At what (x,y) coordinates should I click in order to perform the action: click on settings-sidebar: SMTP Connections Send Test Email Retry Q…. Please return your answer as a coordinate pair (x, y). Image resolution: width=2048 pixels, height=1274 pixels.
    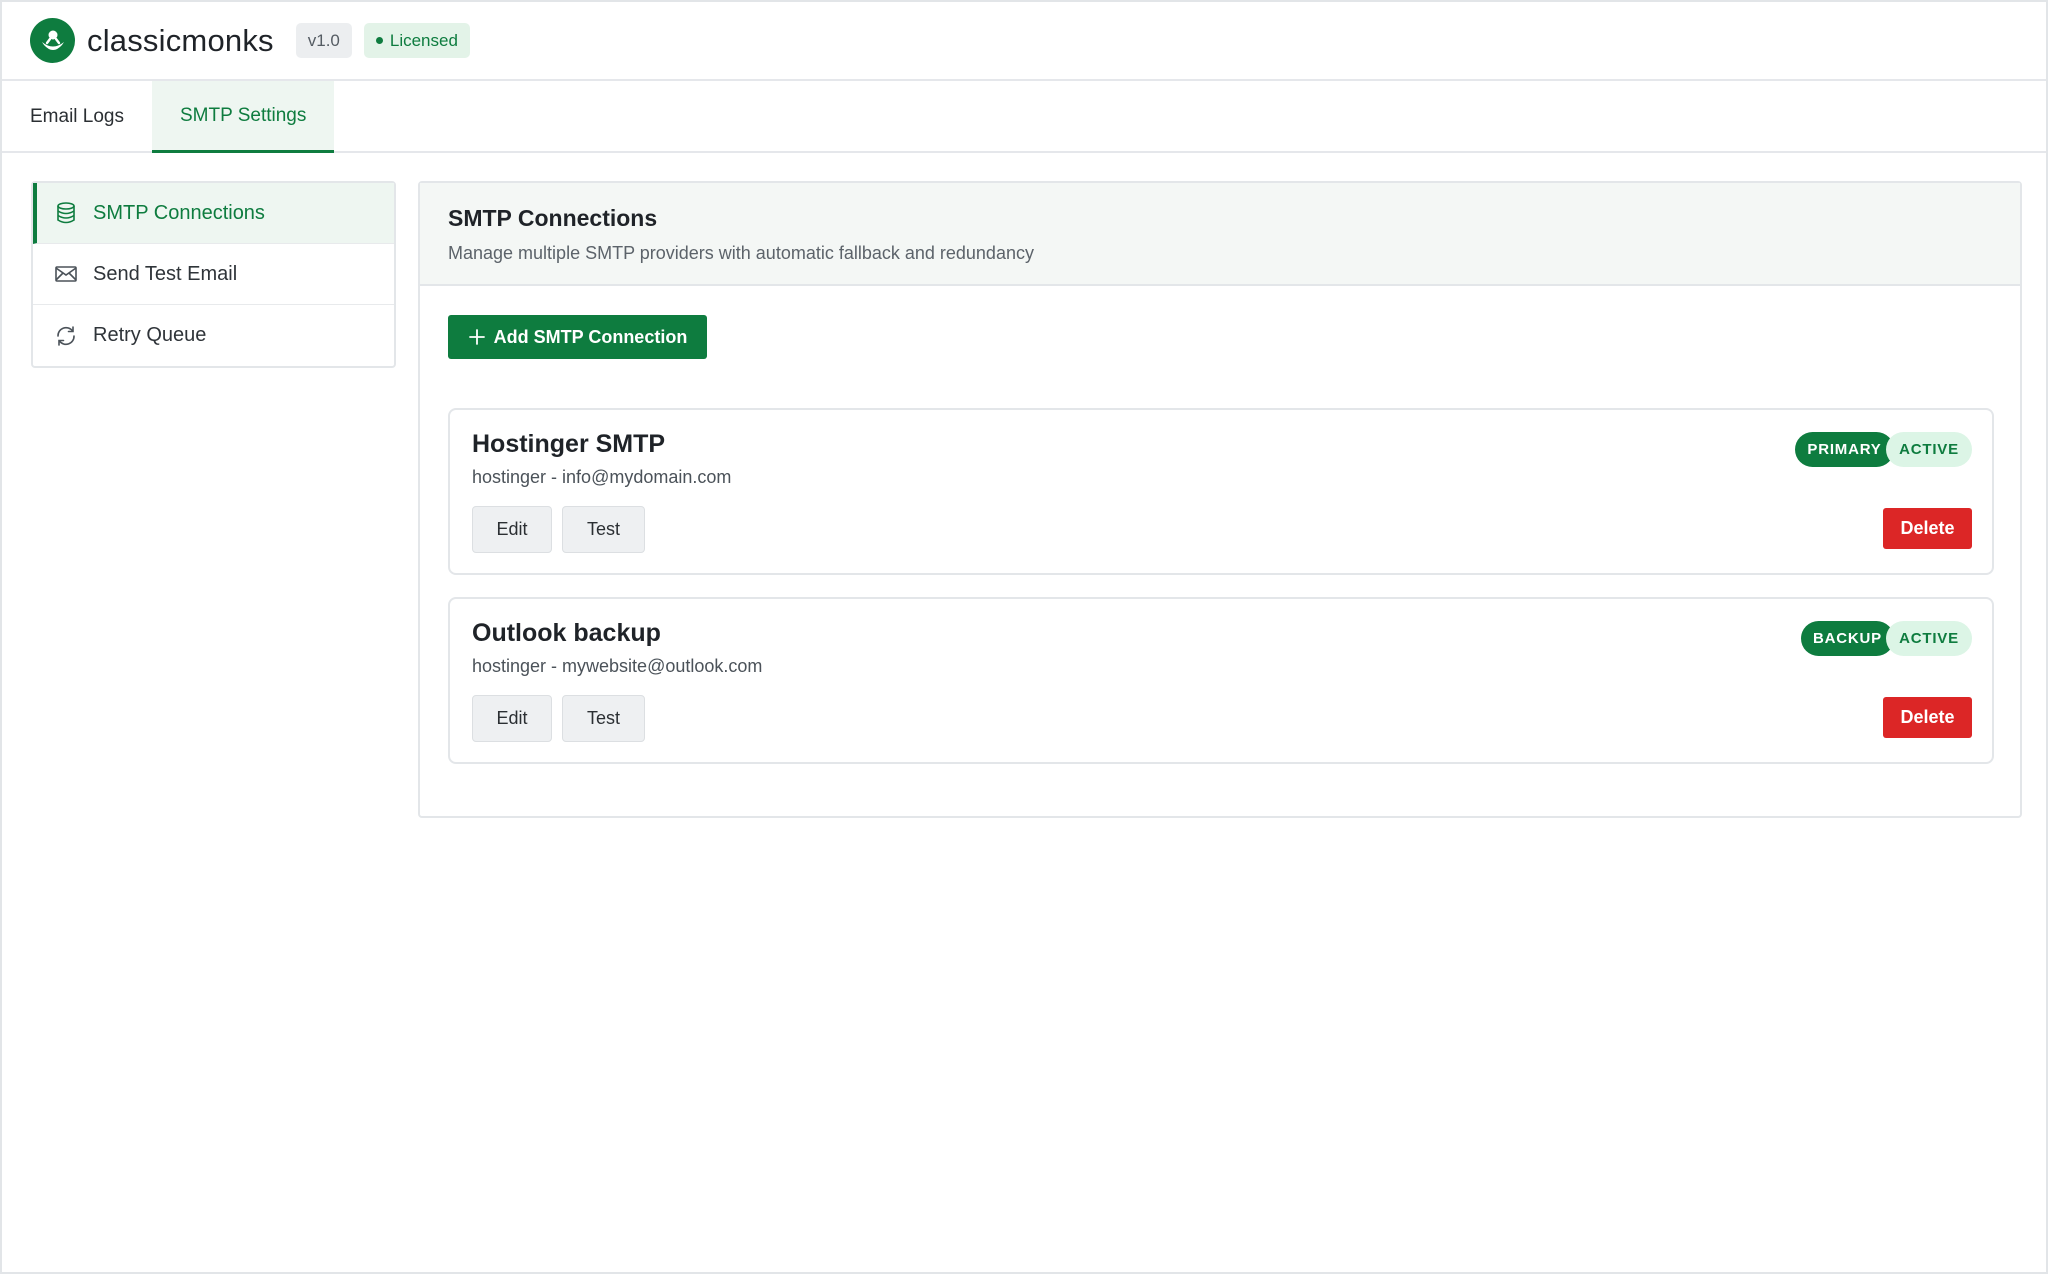
    Looking at the image, I should click on (213, 274).